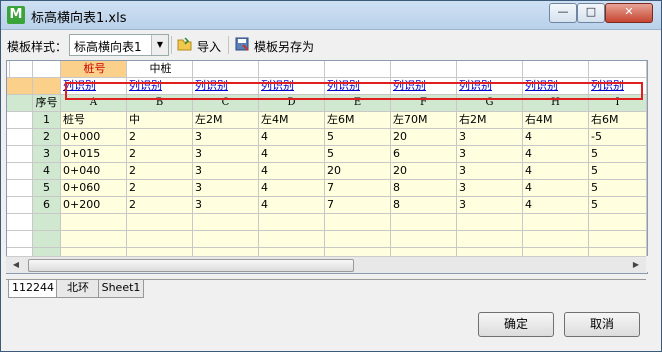 This screenshot has width=662, height=352. What do you see at coordinates (94, 69) in the screenshot?
I see `top-label-station: 桩号` at bounding box center [94, 69].